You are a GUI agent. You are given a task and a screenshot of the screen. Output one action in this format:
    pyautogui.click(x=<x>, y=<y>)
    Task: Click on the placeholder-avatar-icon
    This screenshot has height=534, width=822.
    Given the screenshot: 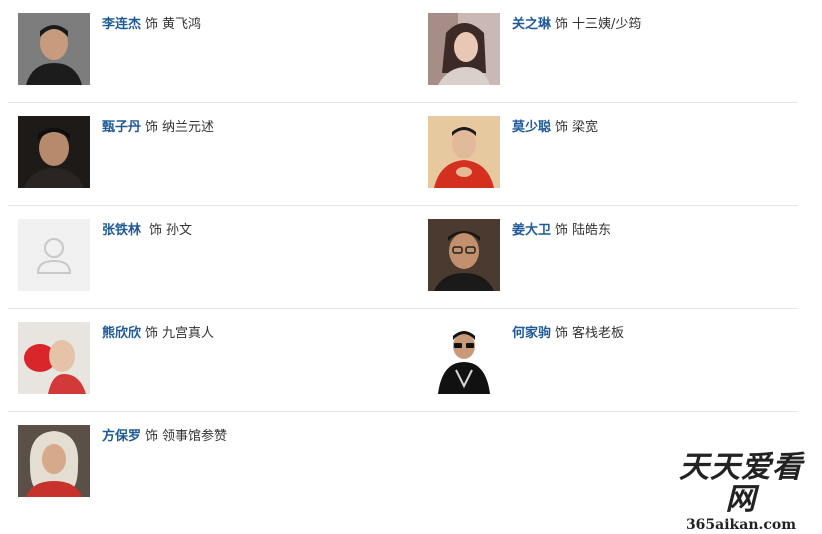 What is the action you would take?
    pyautogui.click(x=54, y=255)
    